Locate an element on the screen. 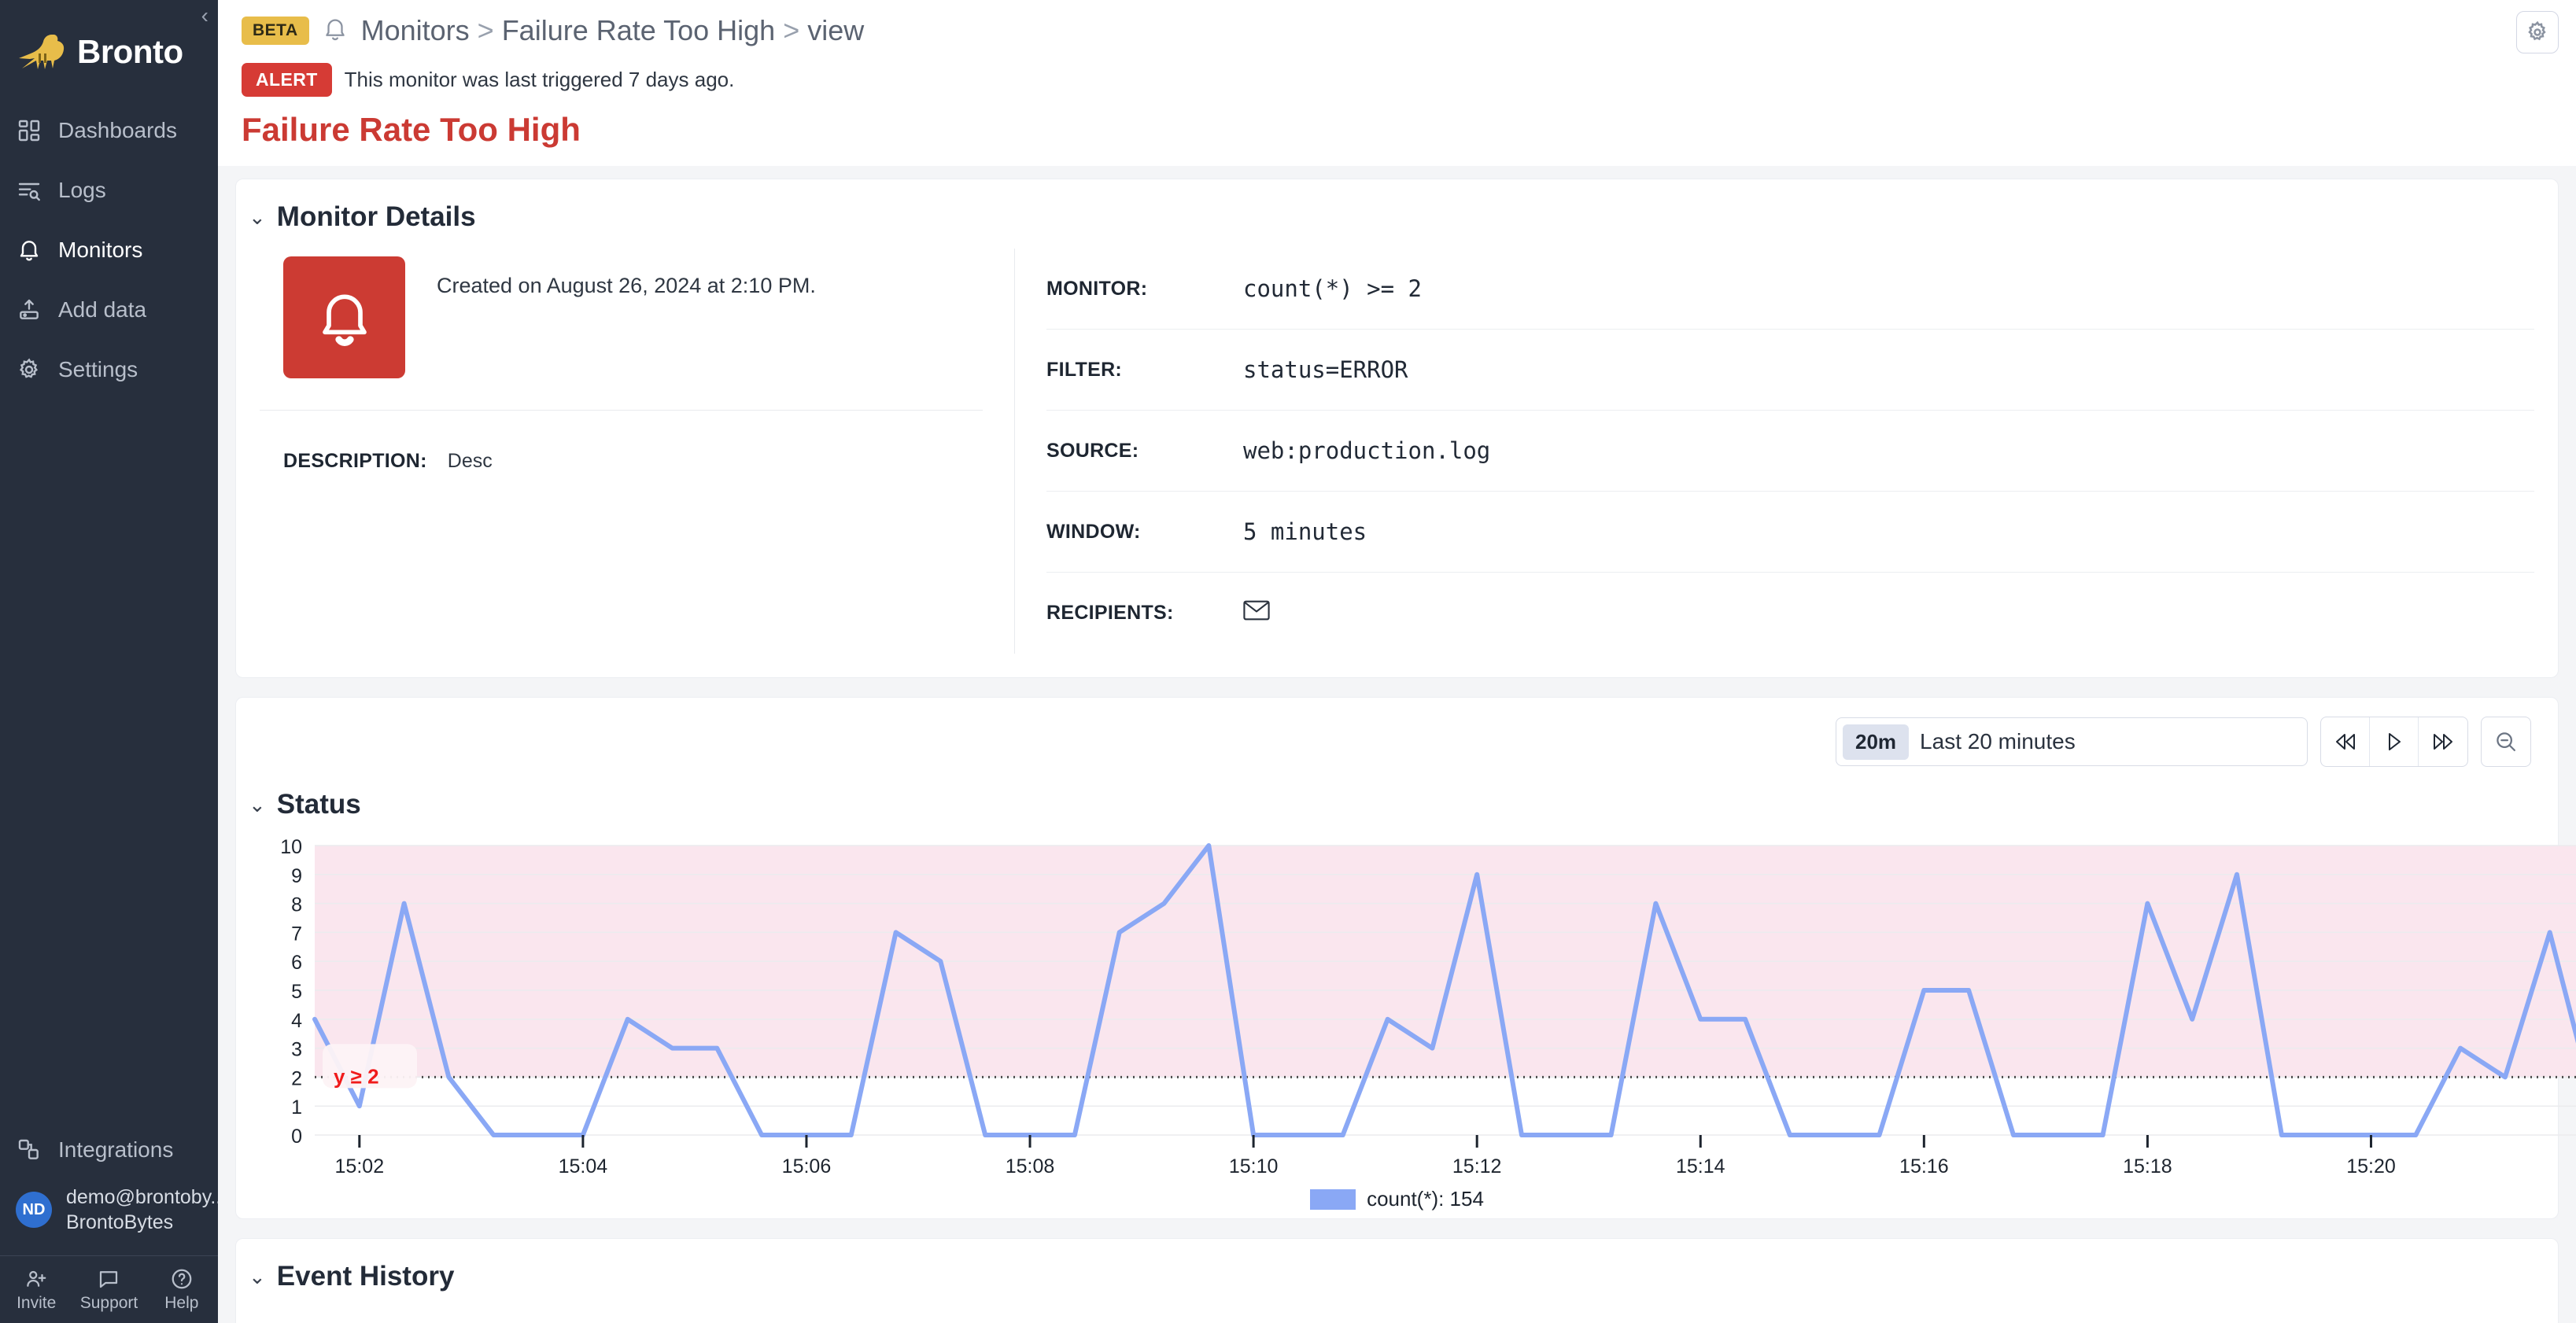  x-axis-tick-label: 15:02 is located at coordinates (360, 1166).